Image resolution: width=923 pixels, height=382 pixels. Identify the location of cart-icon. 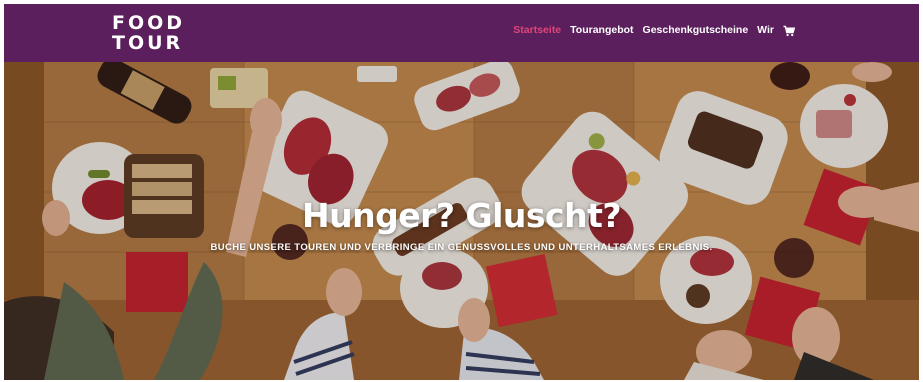
(789, 30).